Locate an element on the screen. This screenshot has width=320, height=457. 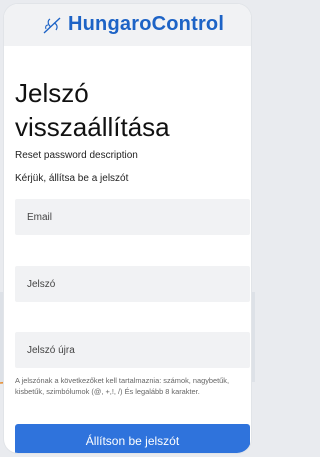
password-repeat-field is located at coordinates (132, 350).